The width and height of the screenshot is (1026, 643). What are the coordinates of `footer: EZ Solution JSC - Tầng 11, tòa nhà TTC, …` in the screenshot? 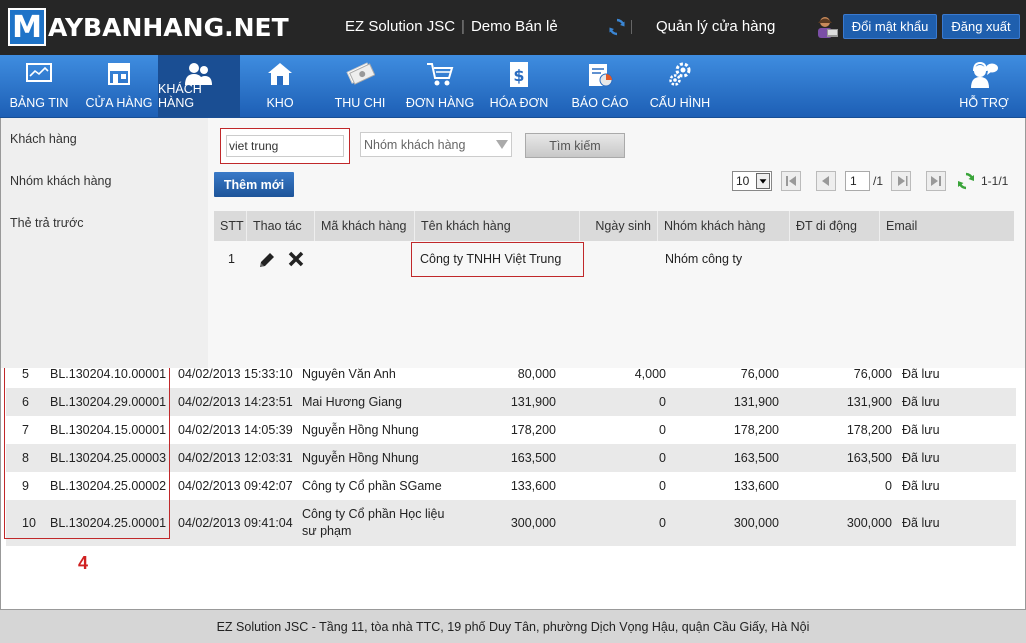 It's located at (513, 626).